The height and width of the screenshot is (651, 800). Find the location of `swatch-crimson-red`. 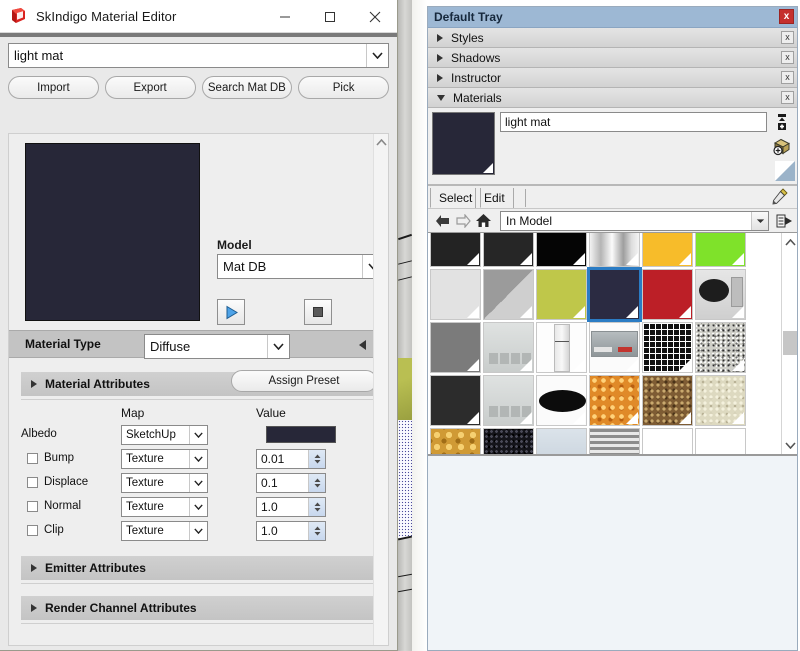

swatch-crimson-red is located at coordinates (667, 294).